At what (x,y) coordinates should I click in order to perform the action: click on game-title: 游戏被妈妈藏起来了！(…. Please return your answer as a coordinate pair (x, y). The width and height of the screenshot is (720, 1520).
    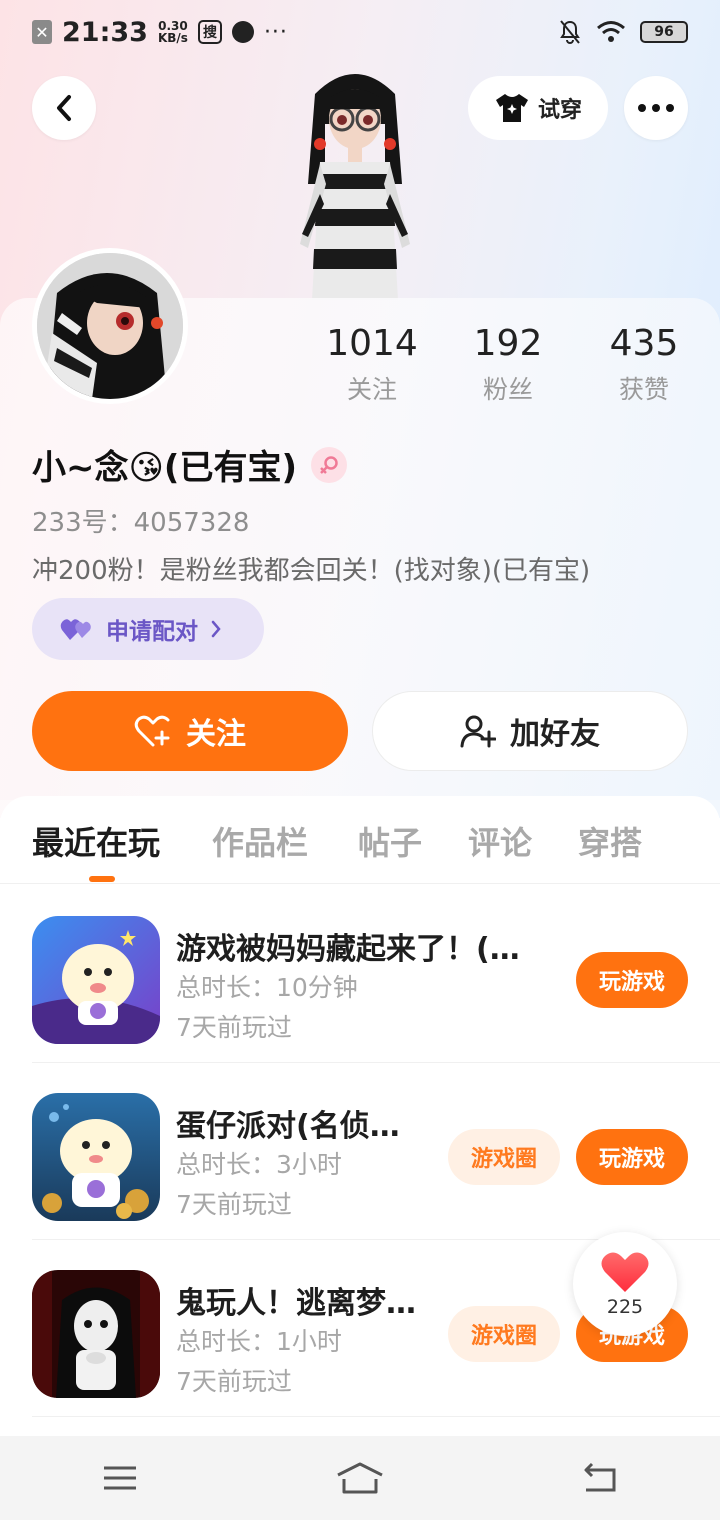
    Looking at the image, I should click on (348, 949).